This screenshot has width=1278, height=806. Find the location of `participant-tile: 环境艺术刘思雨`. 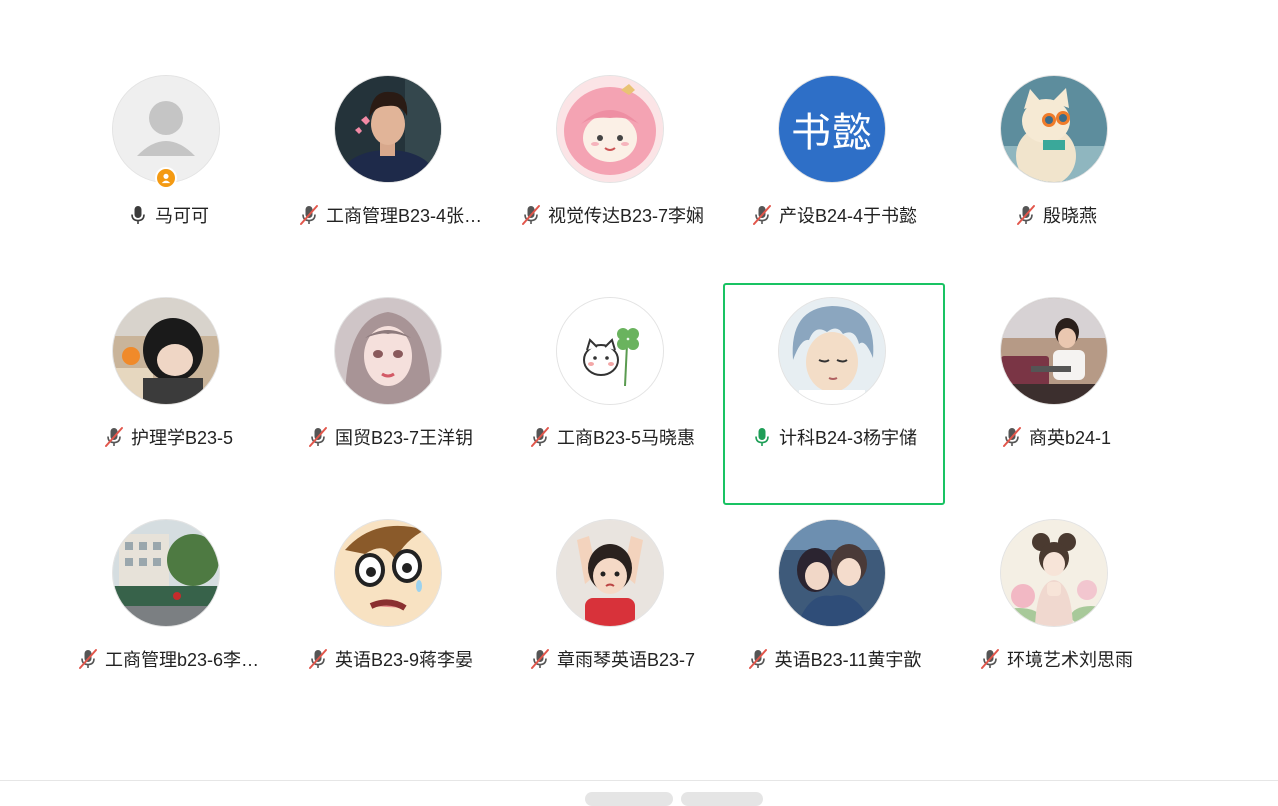

participant-tile: 环境艺术刘思雨 is located at coordinates (1056, 616).